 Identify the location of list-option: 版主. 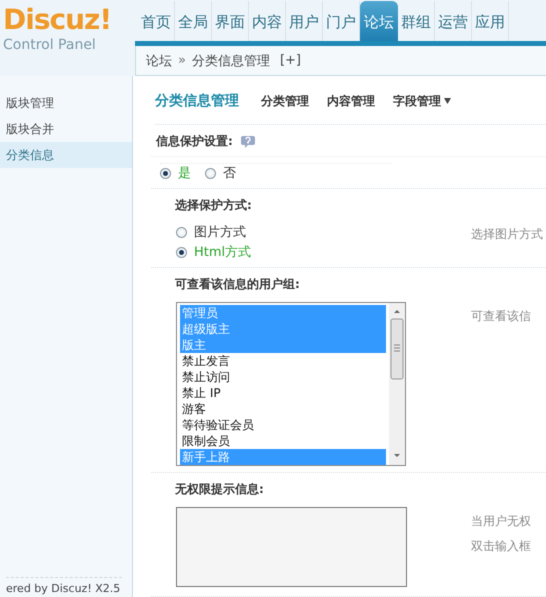
(283, 345).